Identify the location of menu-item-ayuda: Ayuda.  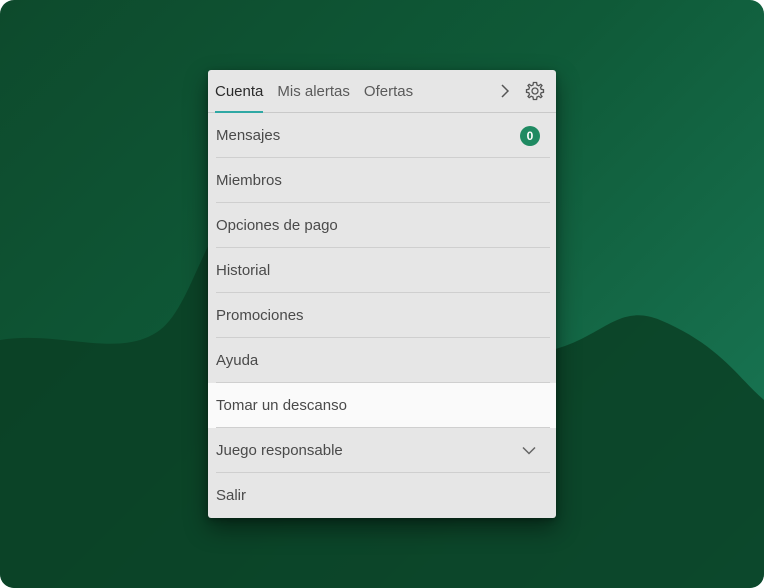
(382, 360).